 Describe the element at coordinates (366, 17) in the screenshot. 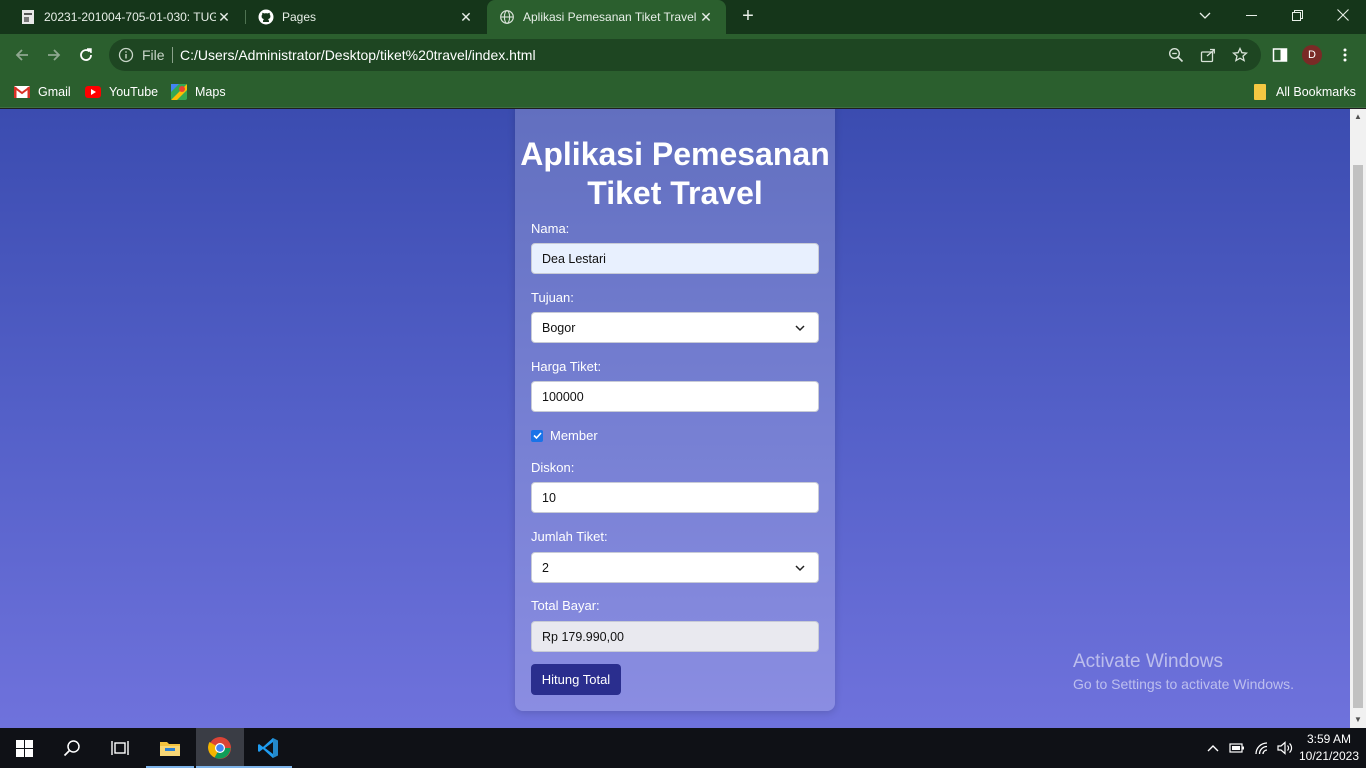

I see `tab-pages: Pages ✕` at that location.